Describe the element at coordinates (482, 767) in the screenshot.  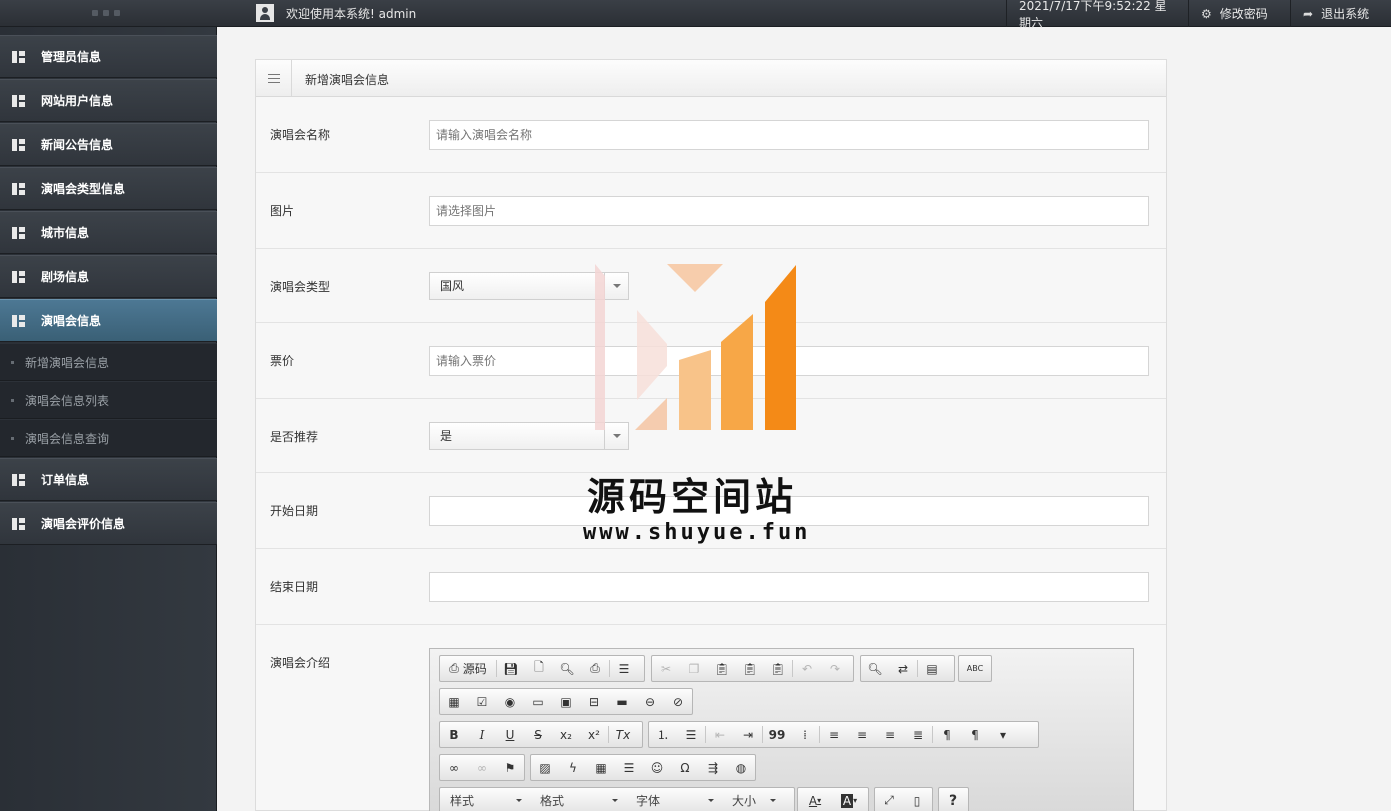
I see `unlink-button: ∞` at that location.